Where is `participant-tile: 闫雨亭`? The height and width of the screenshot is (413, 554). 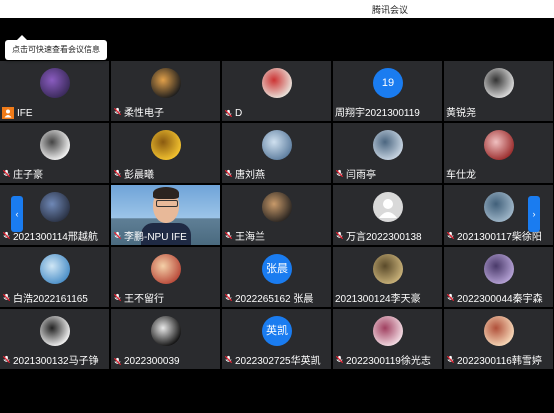 participant-tile: 闫雨亭 is located at coordinates (387, 153).